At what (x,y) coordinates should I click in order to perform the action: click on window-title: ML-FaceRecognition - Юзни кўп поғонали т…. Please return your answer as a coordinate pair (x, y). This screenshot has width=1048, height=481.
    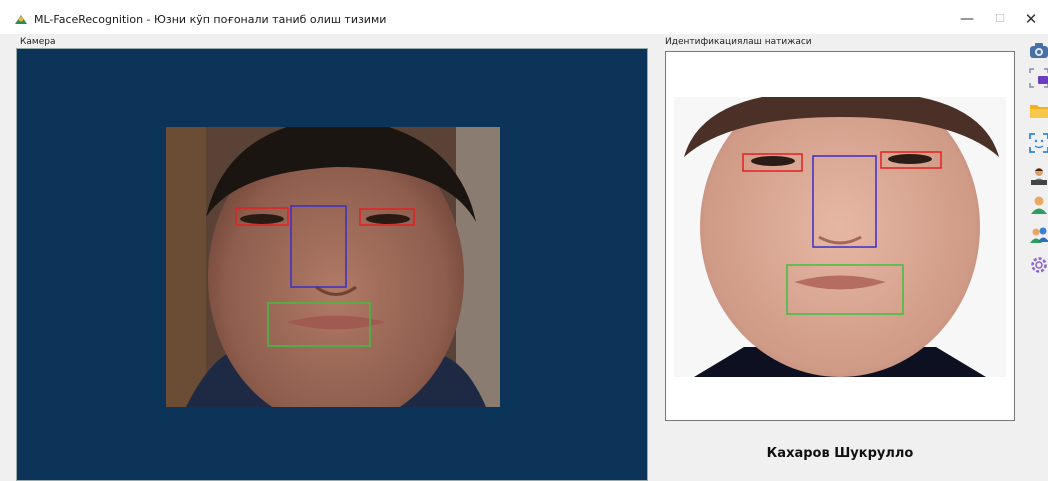
    Looking at the image, I should click on (210, 19).